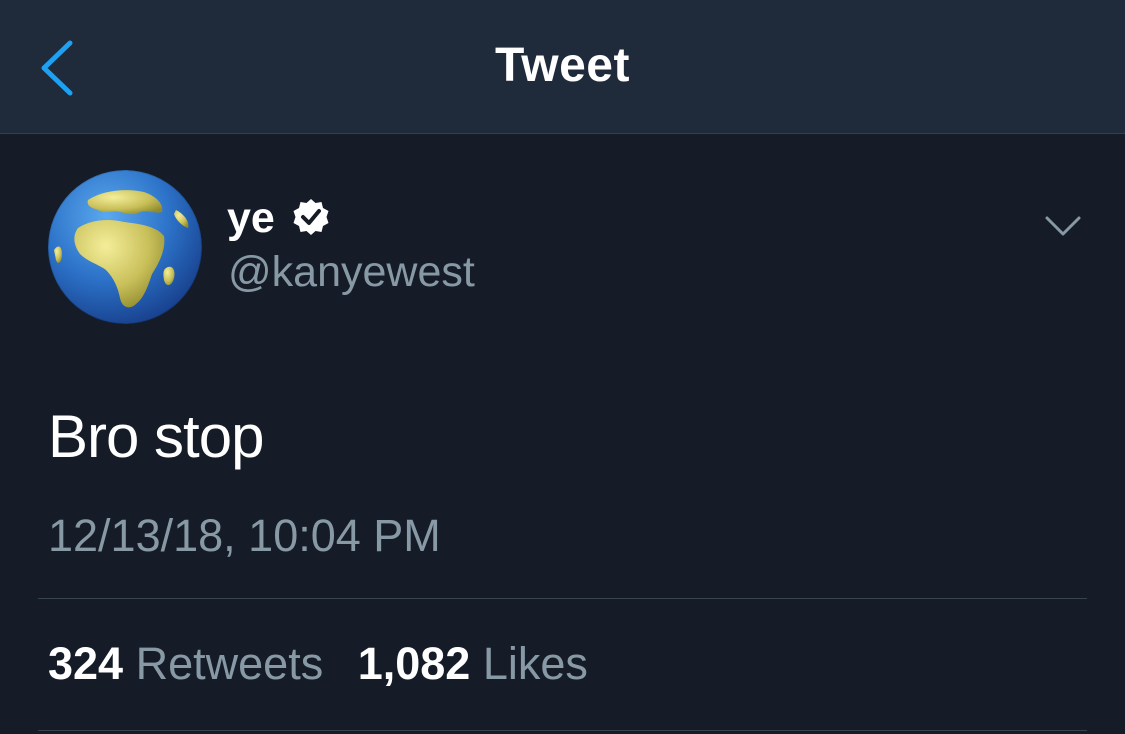 The height and width of the screenshot is (734, 1125). Describe the element at coordinates (156, 436) in the screenshot. I see `tweet-text: Bro stop` at that location.